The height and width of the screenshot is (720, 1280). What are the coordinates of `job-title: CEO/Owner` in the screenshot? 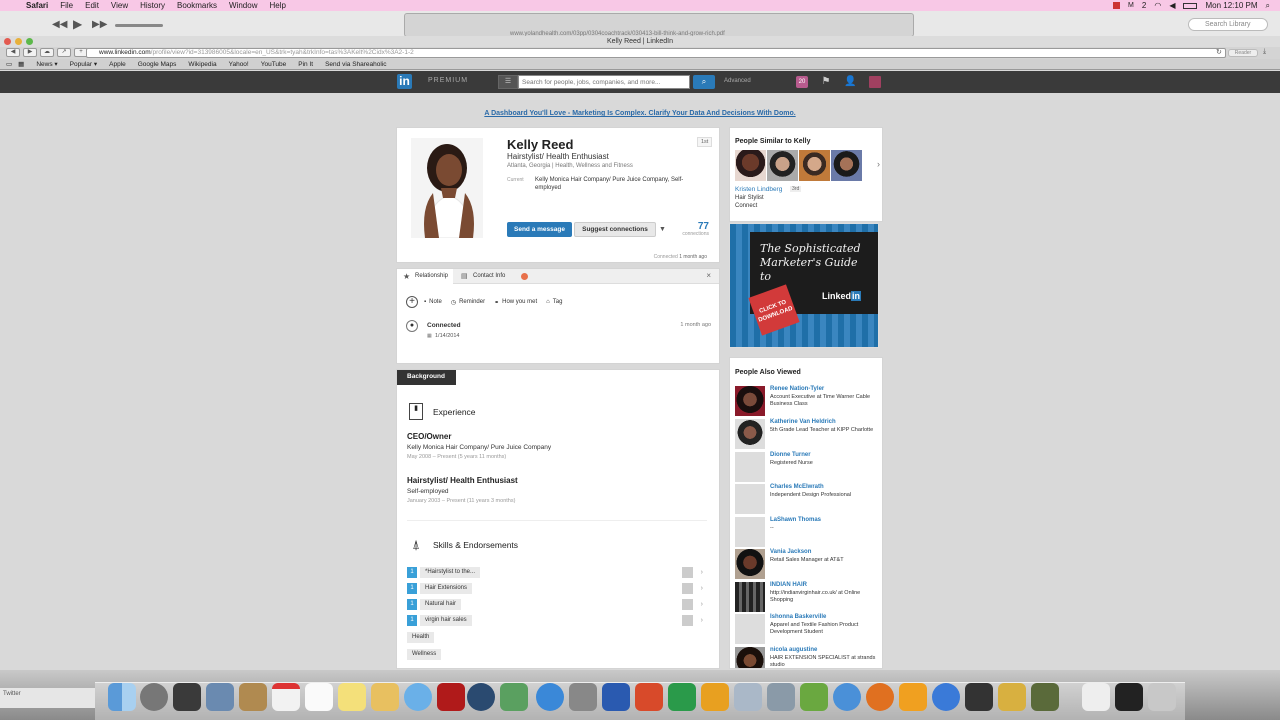 It's located at (429, 436).